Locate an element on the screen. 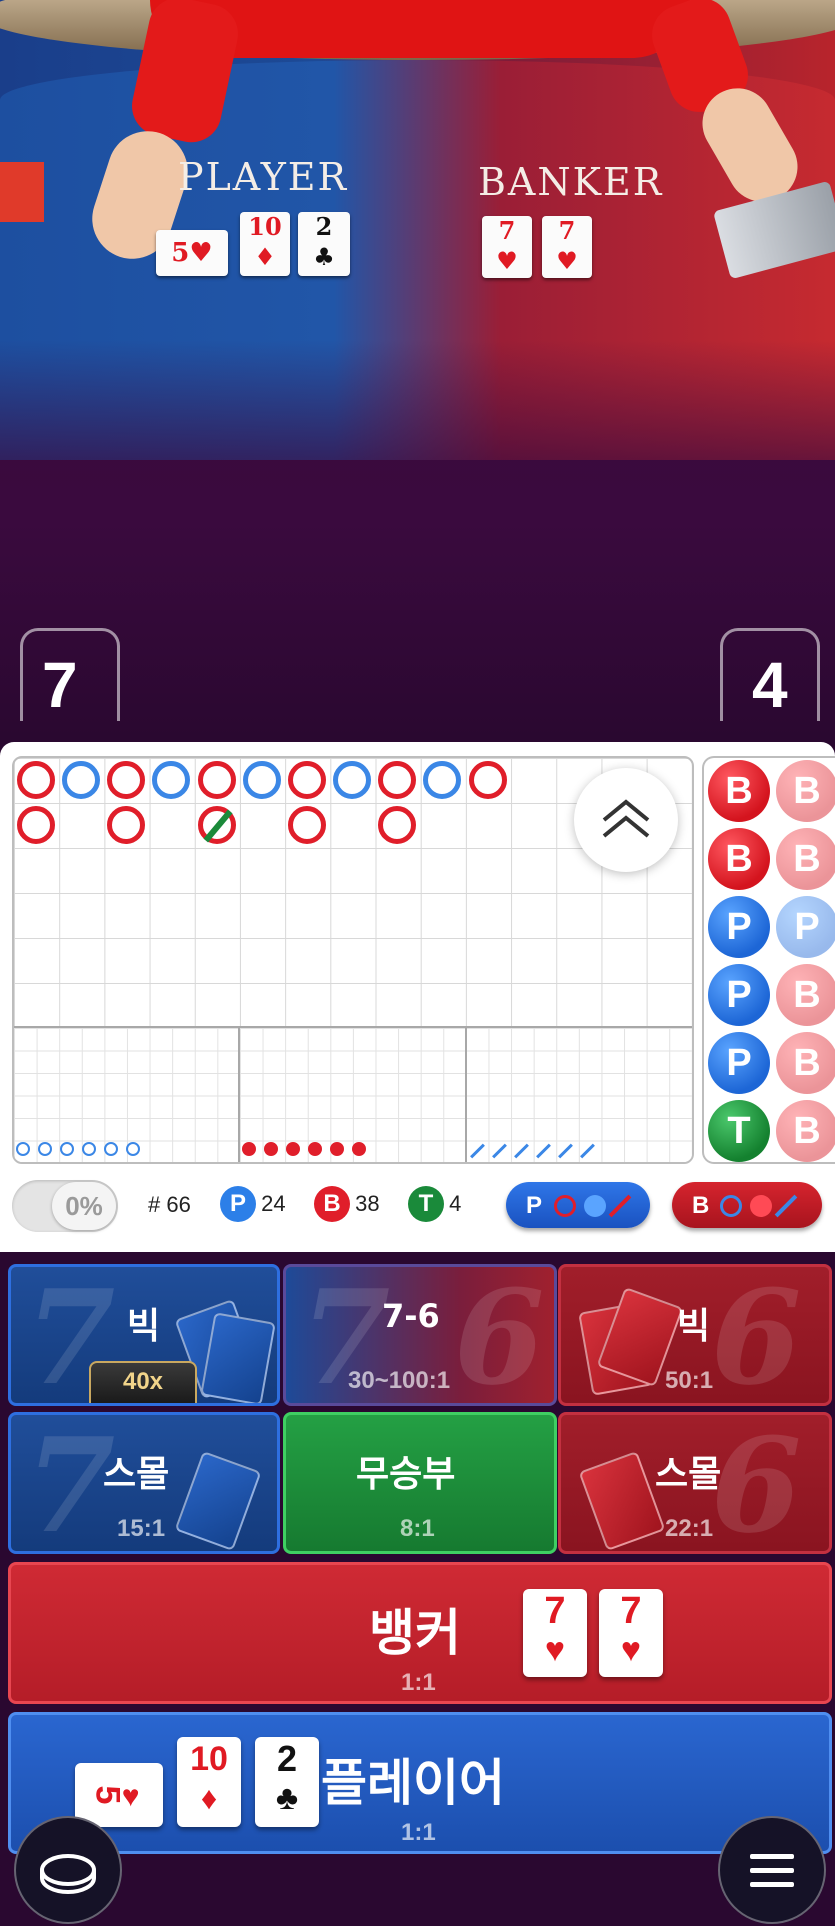  banker-score: 4 is located at coordinates (770, 685).